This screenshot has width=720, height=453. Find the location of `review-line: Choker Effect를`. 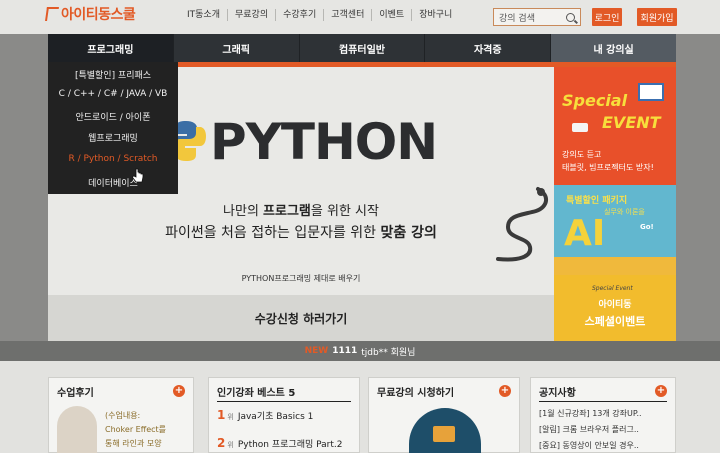

review-line: Choker Effect를 is located at coordinates (136, 429).